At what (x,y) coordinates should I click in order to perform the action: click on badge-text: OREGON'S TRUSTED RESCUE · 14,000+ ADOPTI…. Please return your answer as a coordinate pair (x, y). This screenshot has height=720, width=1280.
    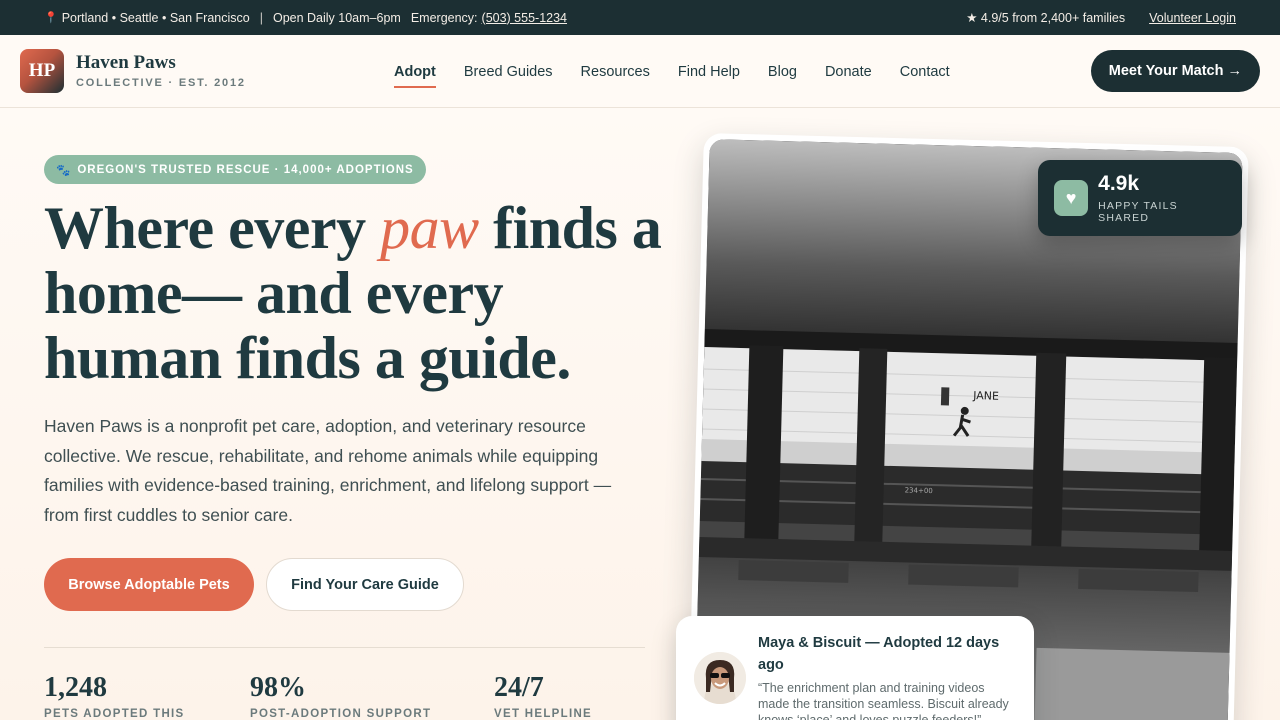
    Looking at the image, I should click on (245, 169).